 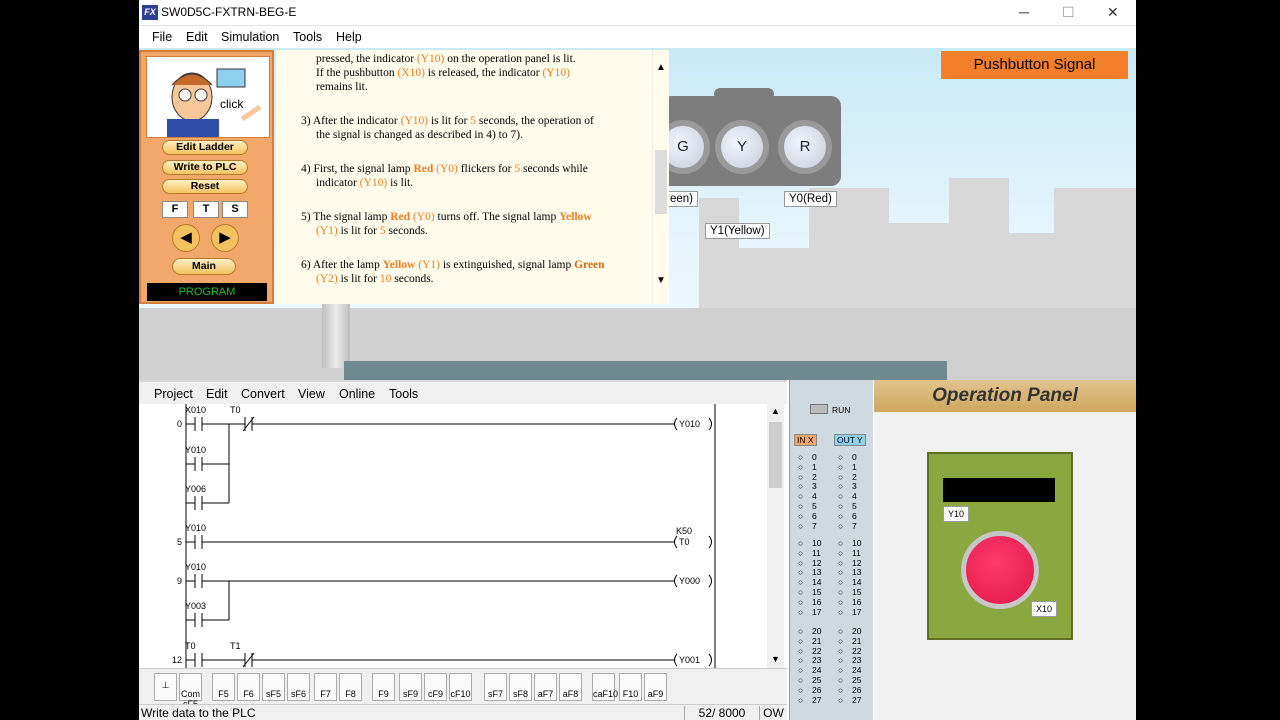 I want to click on input-number: 4, so click(x=814, y=496).